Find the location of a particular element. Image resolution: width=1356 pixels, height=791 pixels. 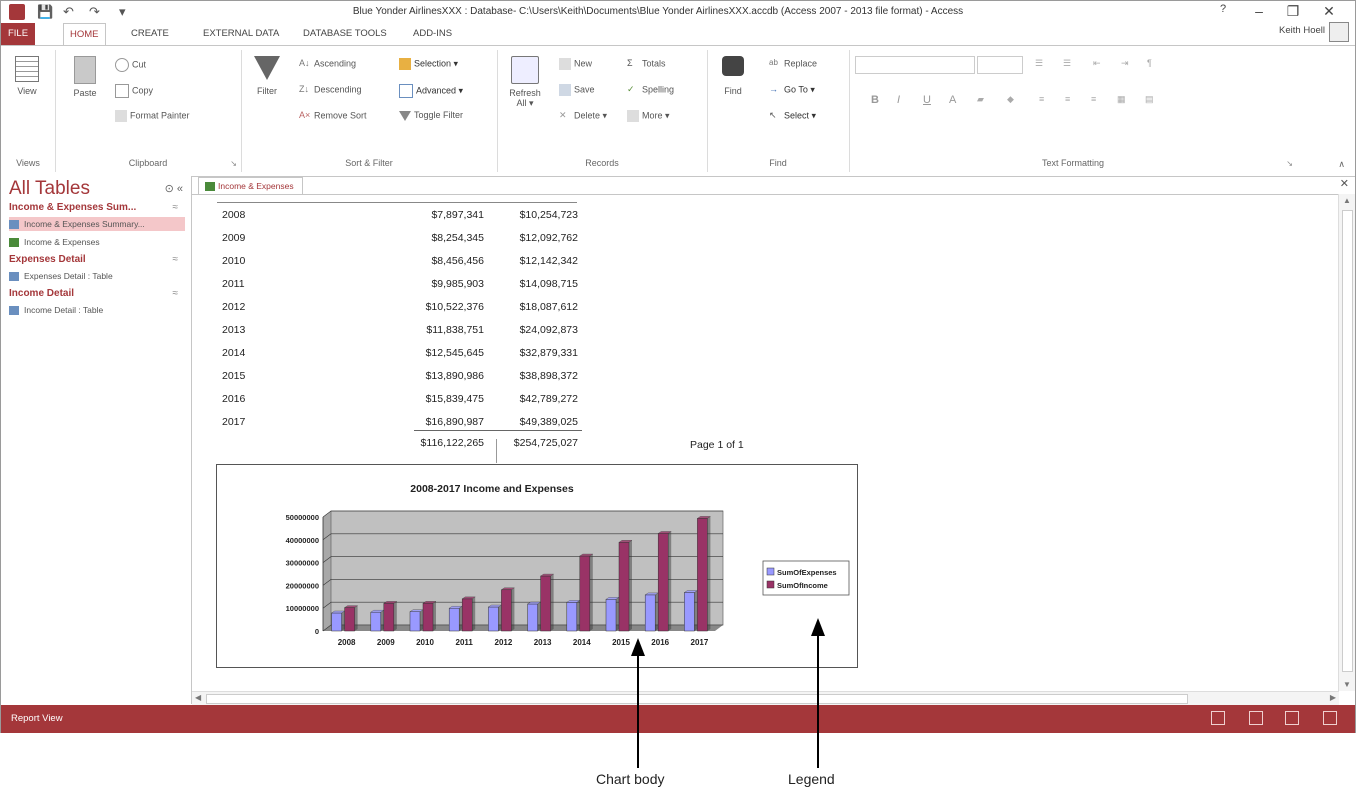

callout-legend: Legend is located at coordinates (811, 779).